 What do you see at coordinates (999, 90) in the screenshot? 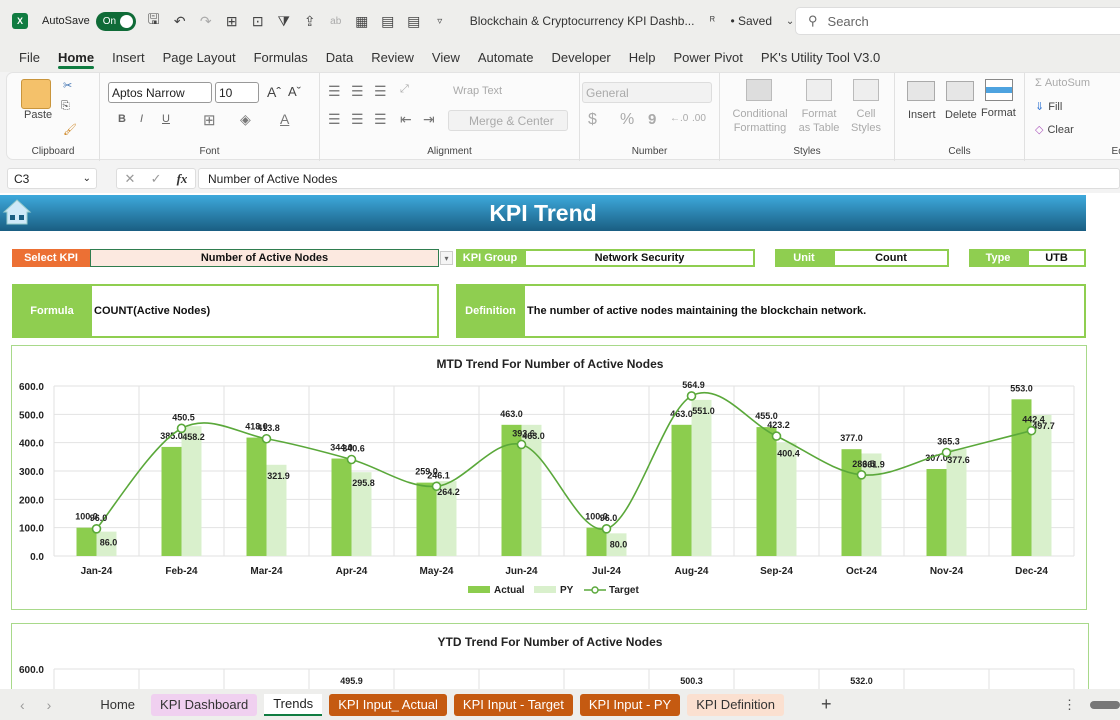
I see `format-cells-icon` at bounding box center [999, 90].